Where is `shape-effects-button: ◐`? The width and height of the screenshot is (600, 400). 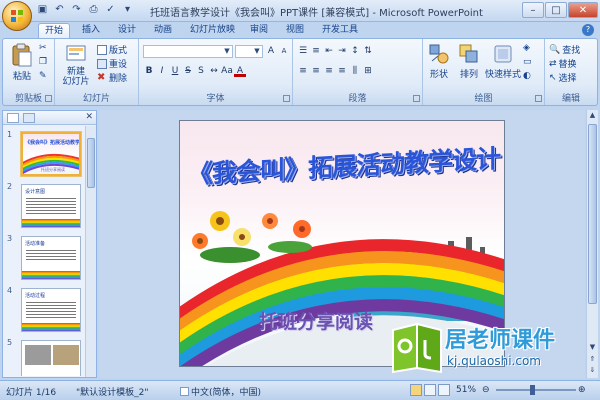
shape-effects-button: ◐ is located at coordinates (527, 76).